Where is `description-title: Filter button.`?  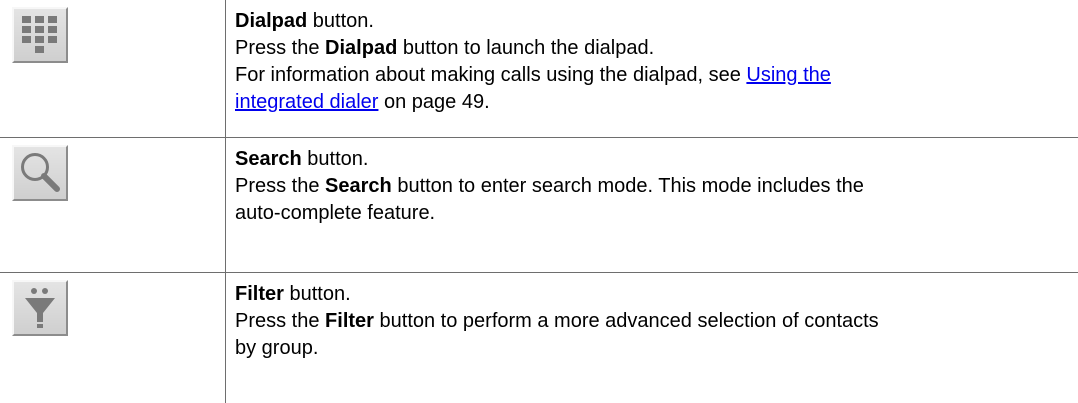 description-title: Filter button. is located at coordinates (652, 294).